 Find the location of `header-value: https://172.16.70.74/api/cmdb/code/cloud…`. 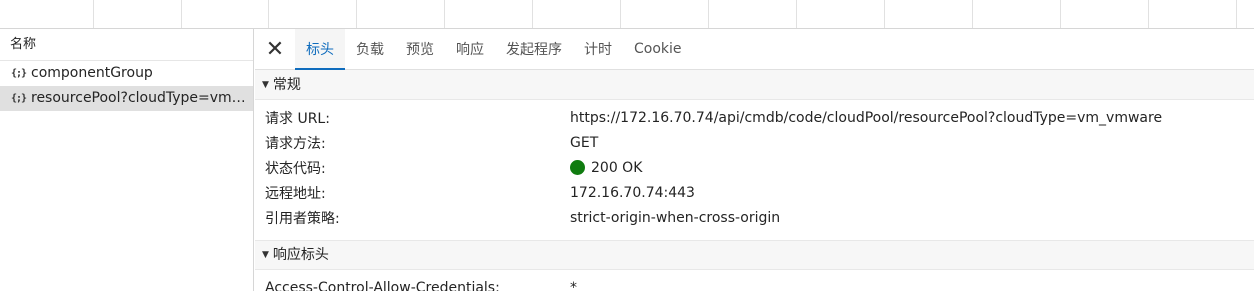

header-value: https://172.16.70.74/api/cmdb/code/cloud… is located at coordinates (866, 118).